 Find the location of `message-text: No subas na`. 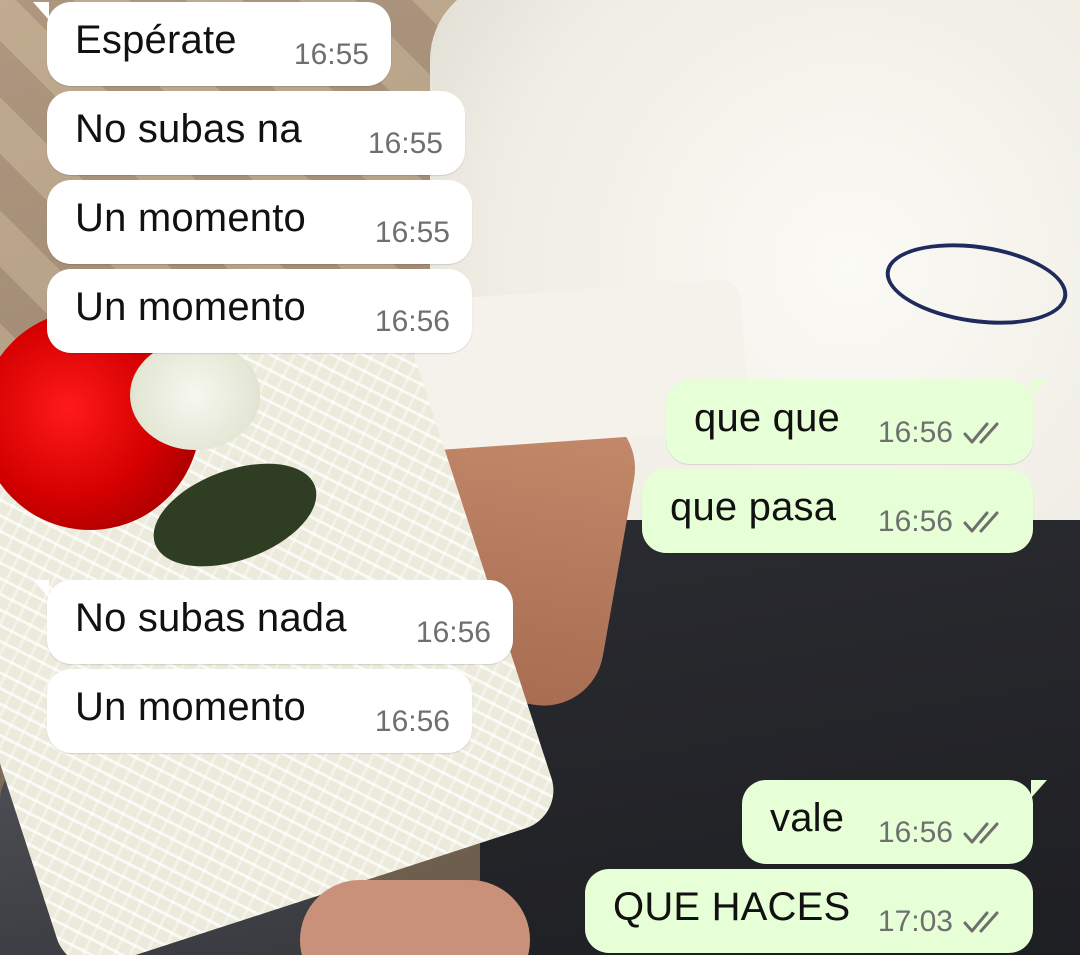

message-text: No subas na is located at coordinates (188, 129).